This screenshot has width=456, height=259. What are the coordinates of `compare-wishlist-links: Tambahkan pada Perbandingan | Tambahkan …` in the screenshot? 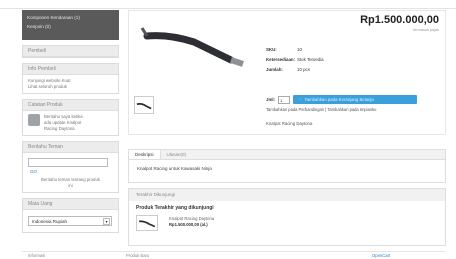 It's located at (321, 109).